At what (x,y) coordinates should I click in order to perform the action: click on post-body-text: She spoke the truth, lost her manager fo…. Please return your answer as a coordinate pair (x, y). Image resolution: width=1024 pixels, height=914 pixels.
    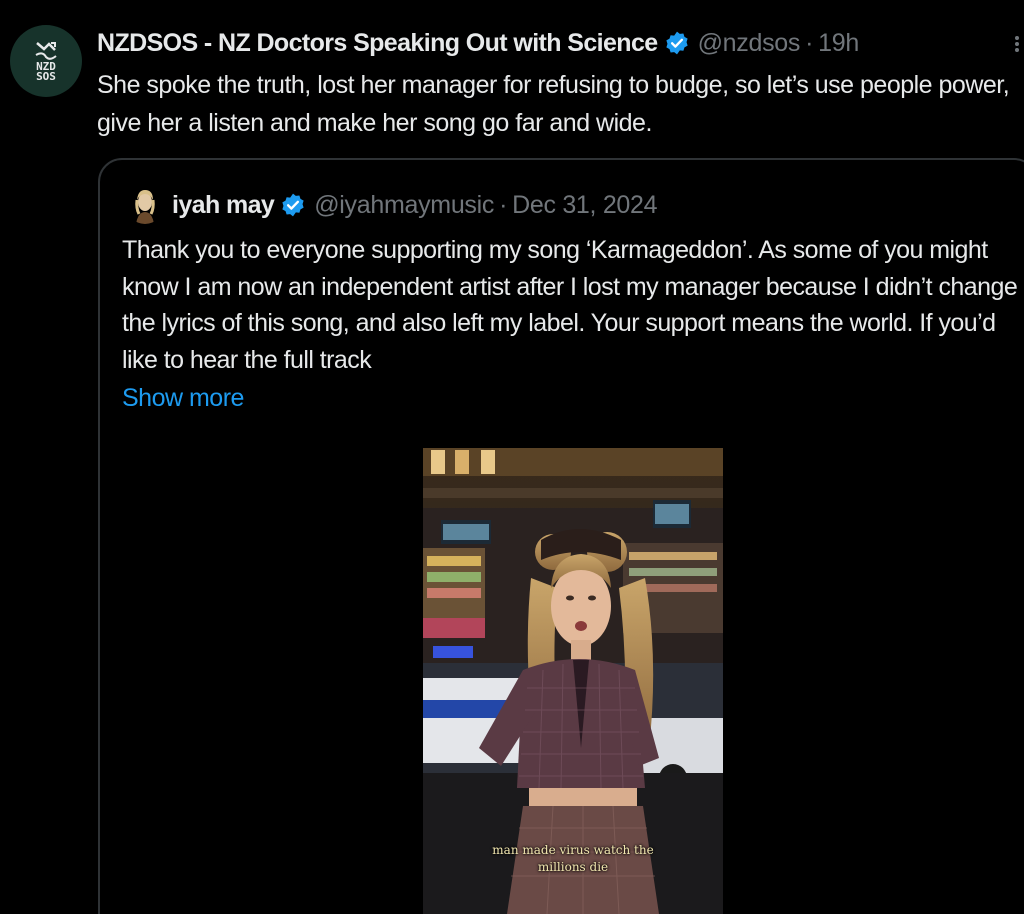
    Looking at the image, I should click on (553, 104).